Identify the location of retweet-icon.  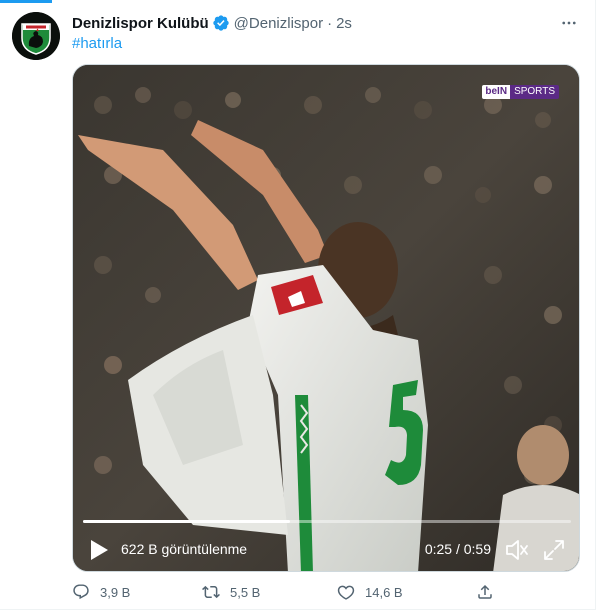
(211, 592).